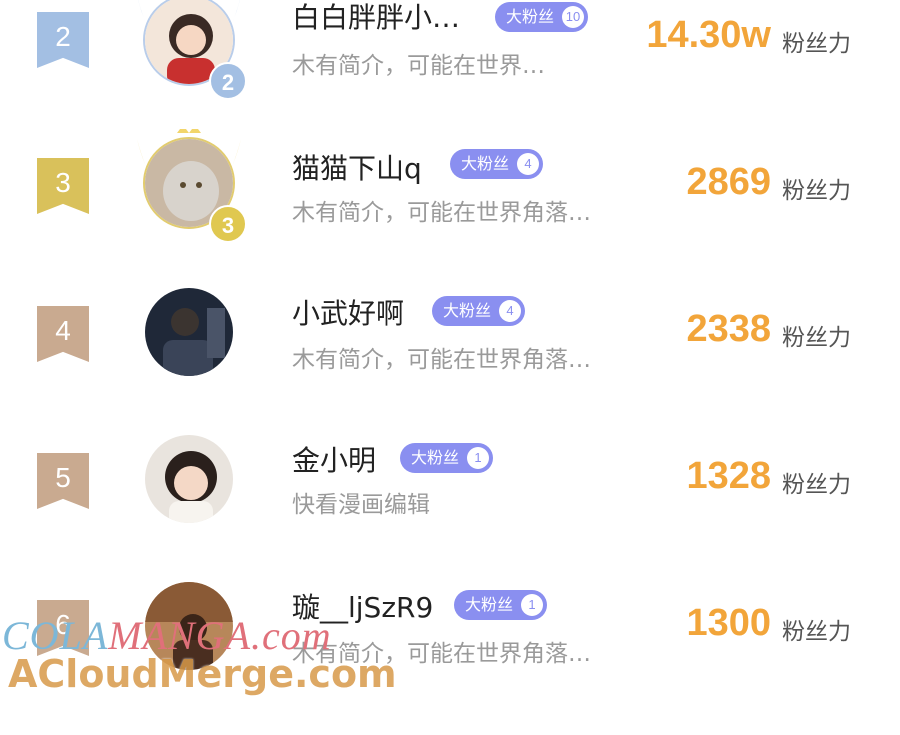 The width and height of the screenshot is (900, 735). I want to click on rank-badge: 3, so click(63, 186).